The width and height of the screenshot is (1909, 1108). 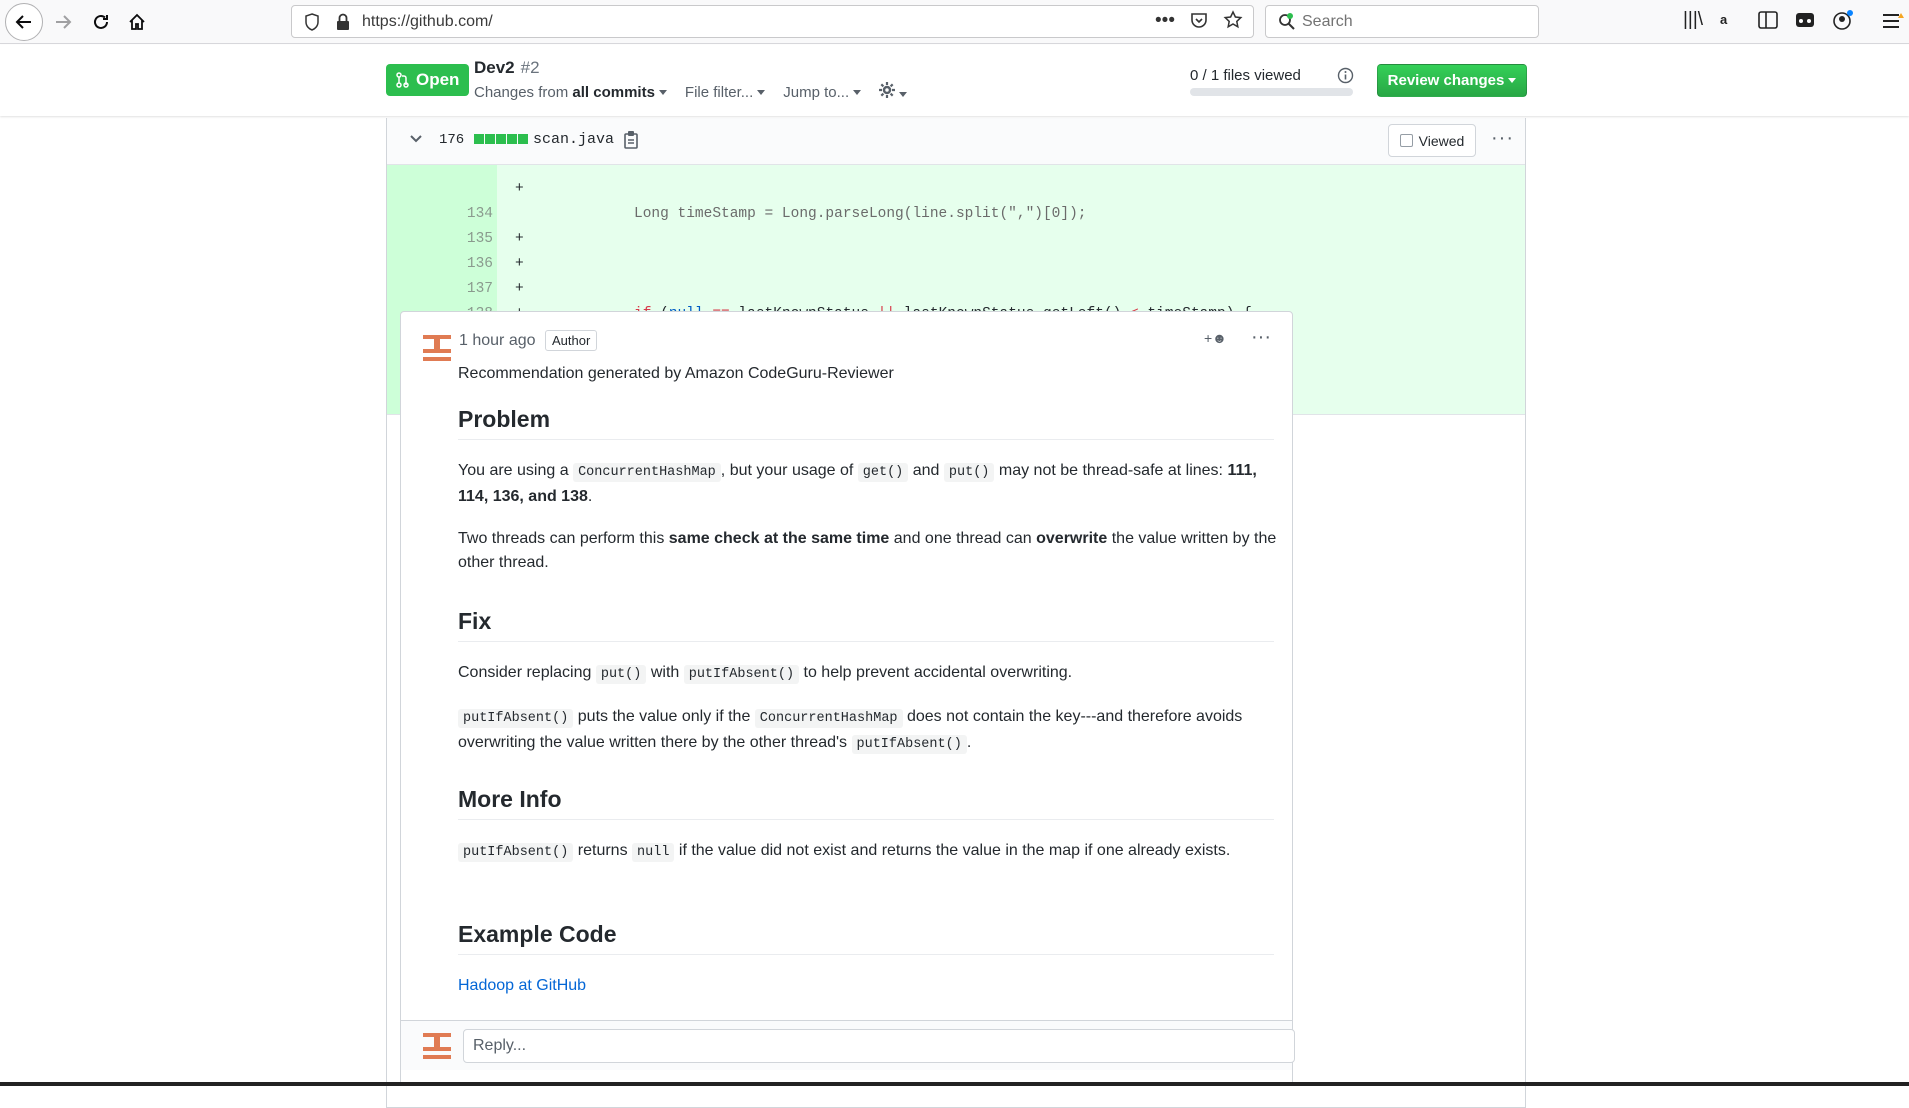 I want to click on pocket-icon, so click(x=1199, y=20).